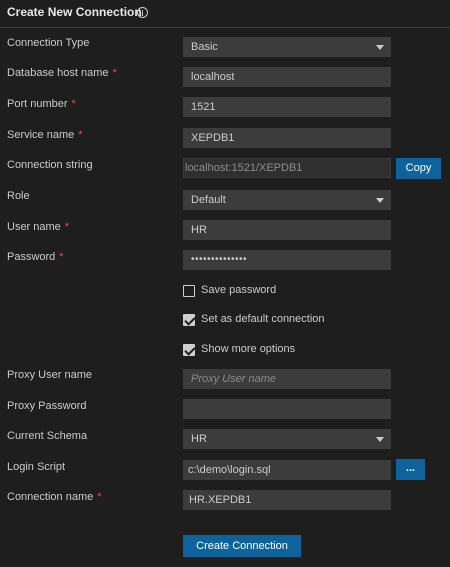 The width and height of the screenshot is (450, 567). What do you see at coordinates (287, 168) in the screenshot?
I see `connection-string-field: localhost:1521/XEPDB1` at bounding box center [287, 168].